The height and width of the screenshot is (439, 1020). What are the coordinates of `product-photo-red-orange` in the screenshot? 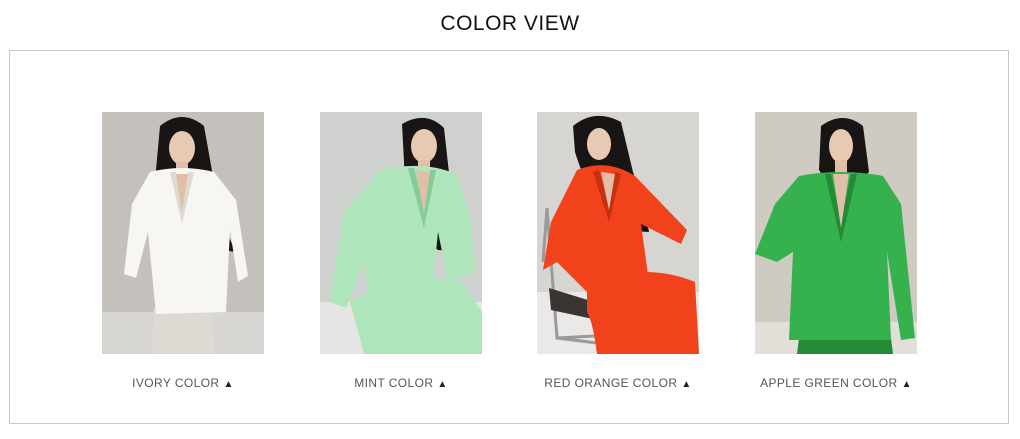 It's located at (618, 233).